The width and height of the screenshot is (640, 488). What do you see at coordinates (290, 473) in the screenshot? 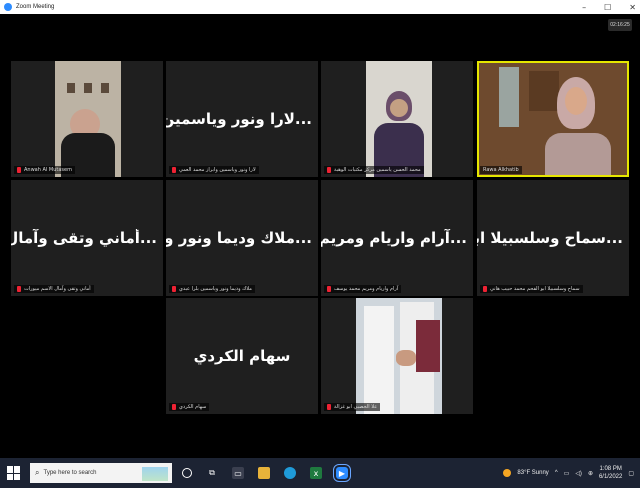
I see `edge-browser-icon` at bounding box center [290, 473].